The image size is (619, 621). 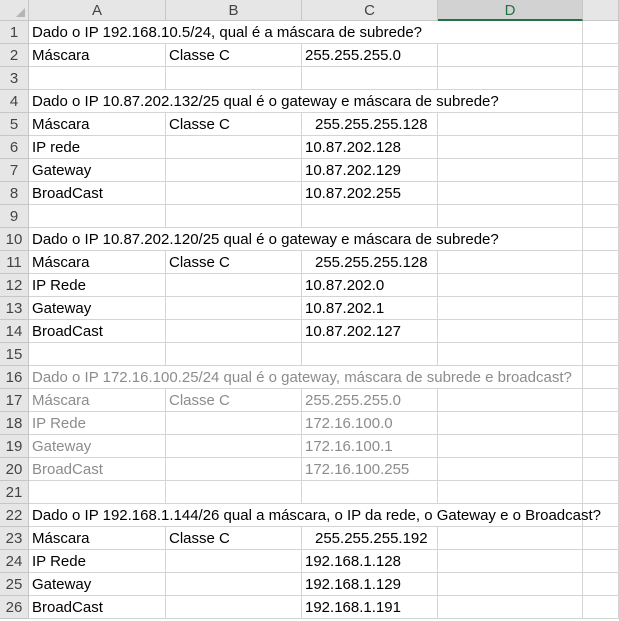 I want to click on row-header: 3, so click(x=14, y=78).